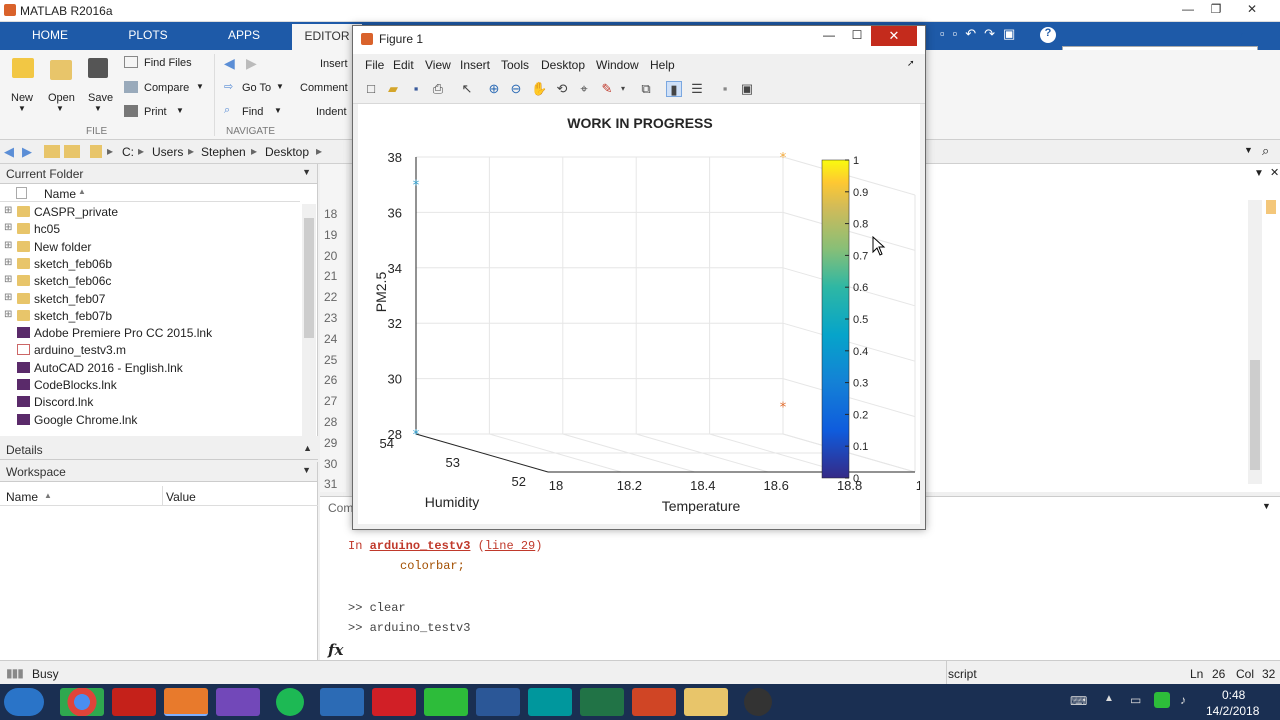 The height and width of the screenshot is (720, 1280). What do you see at coordinates (150, 264) in the screenshot?
I see `list-item: ⊞ sketch_feb06b` at bounding box center [150, 264].